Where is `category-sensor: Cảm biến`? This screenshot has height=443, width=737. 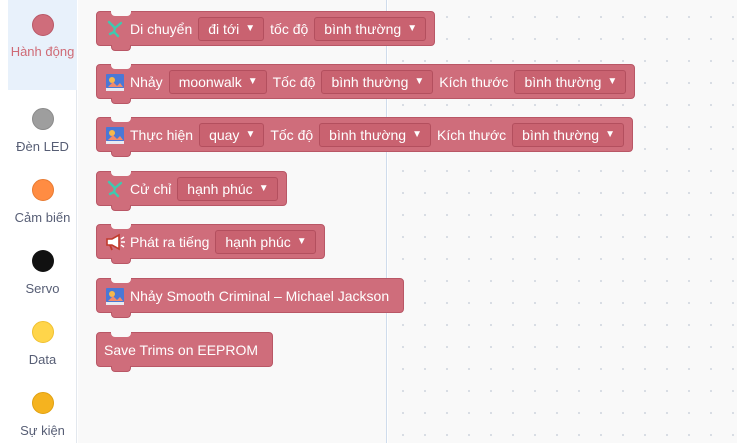 category-sensor: Cảm biến is located at coordinates (42, 203).